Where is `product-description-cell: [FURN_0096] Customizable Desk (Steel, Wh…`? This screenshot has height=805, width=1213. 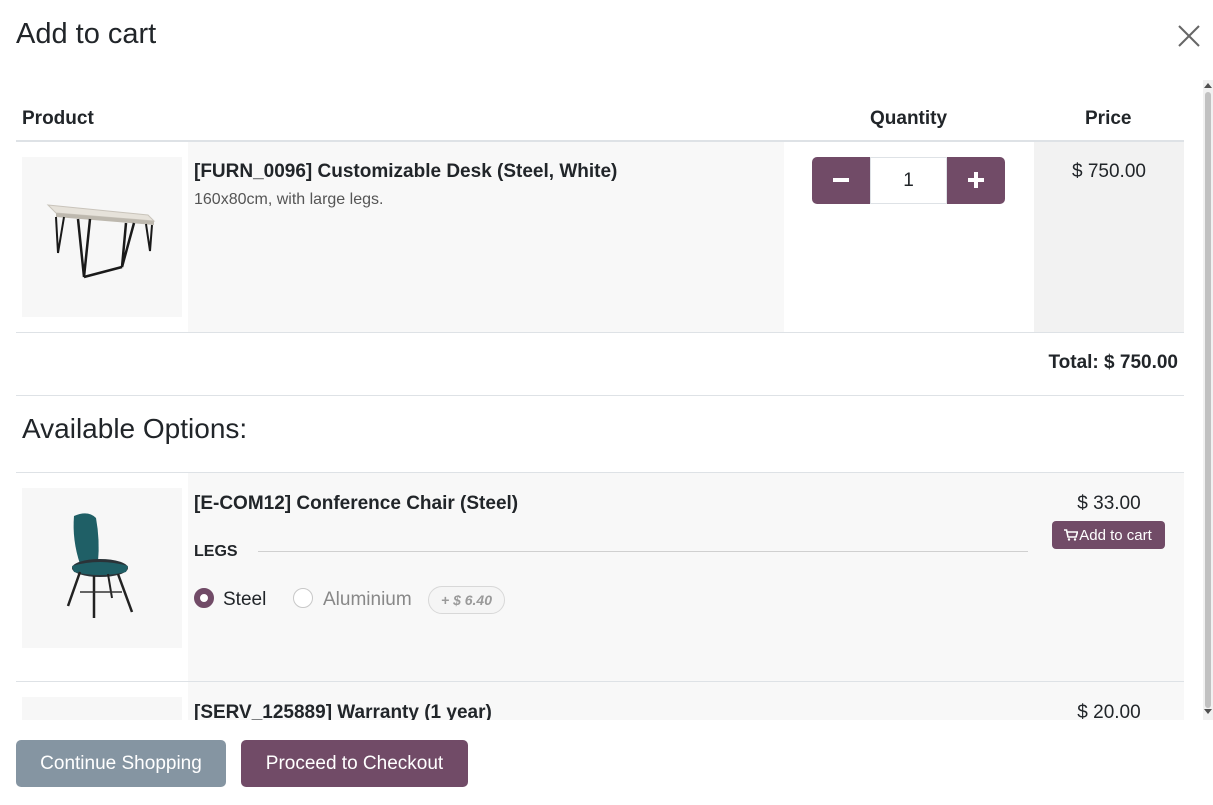
product-description-cell: [FURN_0096] Customizable Desk (Steel, Wh… is located at coordinates (486, 237).